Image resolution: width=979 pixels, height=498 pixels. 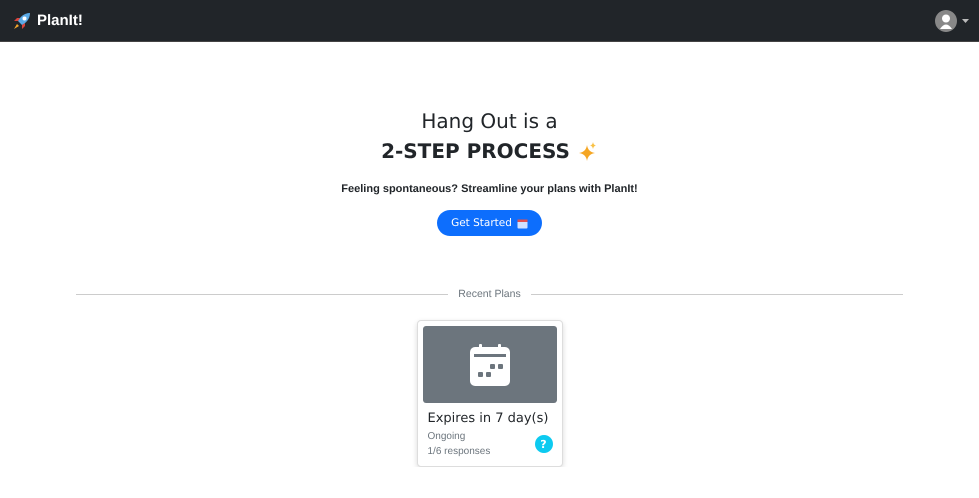 I want to click on user-avatar-icon, so click(x=946, y=21).